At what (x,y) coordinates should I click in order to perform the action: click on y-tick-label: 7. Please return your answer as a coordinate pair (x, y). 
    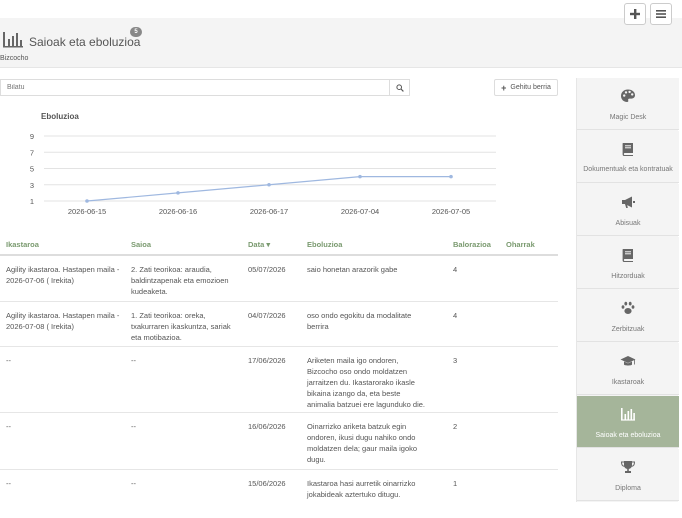
    Looking at the image, I should click on (32, 152).